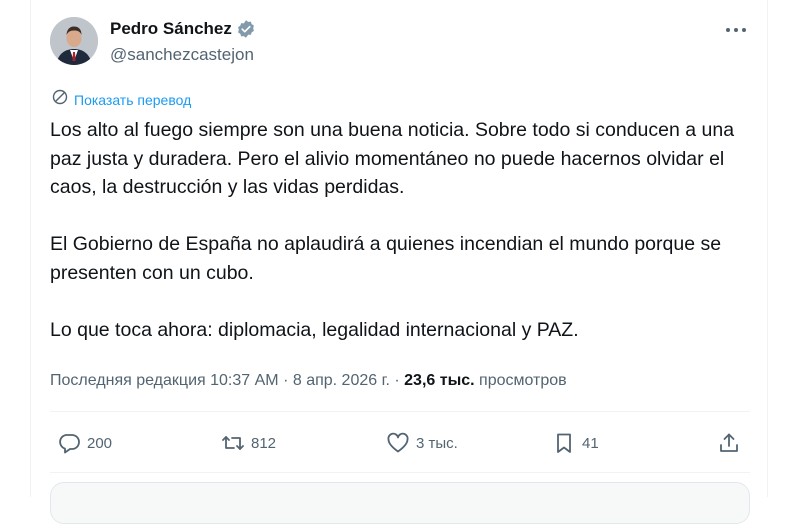 This screenshot has width=800, height=524. What do you see at coordinates (400, 472) in the screenshot?
I see `divider-bottom` at bounding box center [400, 472].